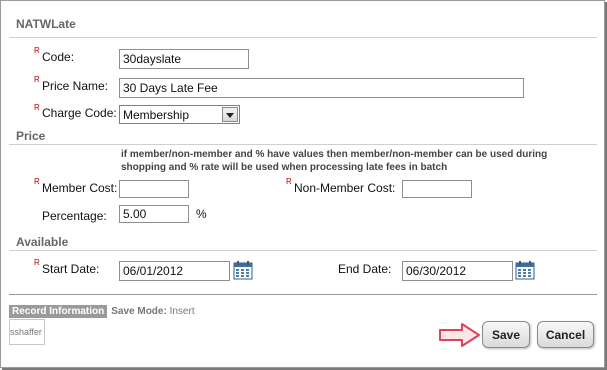  What do you see at coordinates (457, 271) in the screenshot?
I see `end-date-input` at bounding box center [457, 271].